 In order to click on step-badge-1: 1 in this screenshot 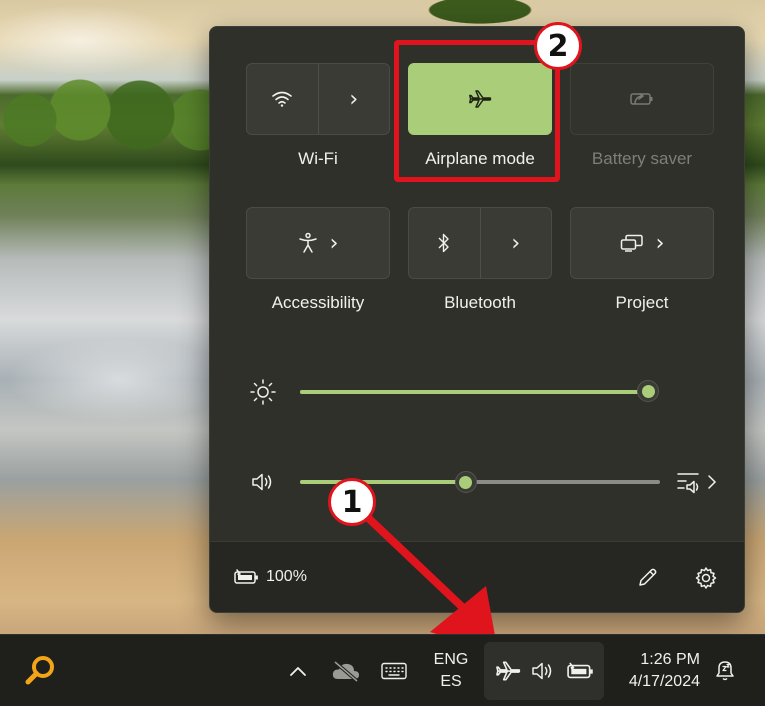, I will do `click(352, 502)`.